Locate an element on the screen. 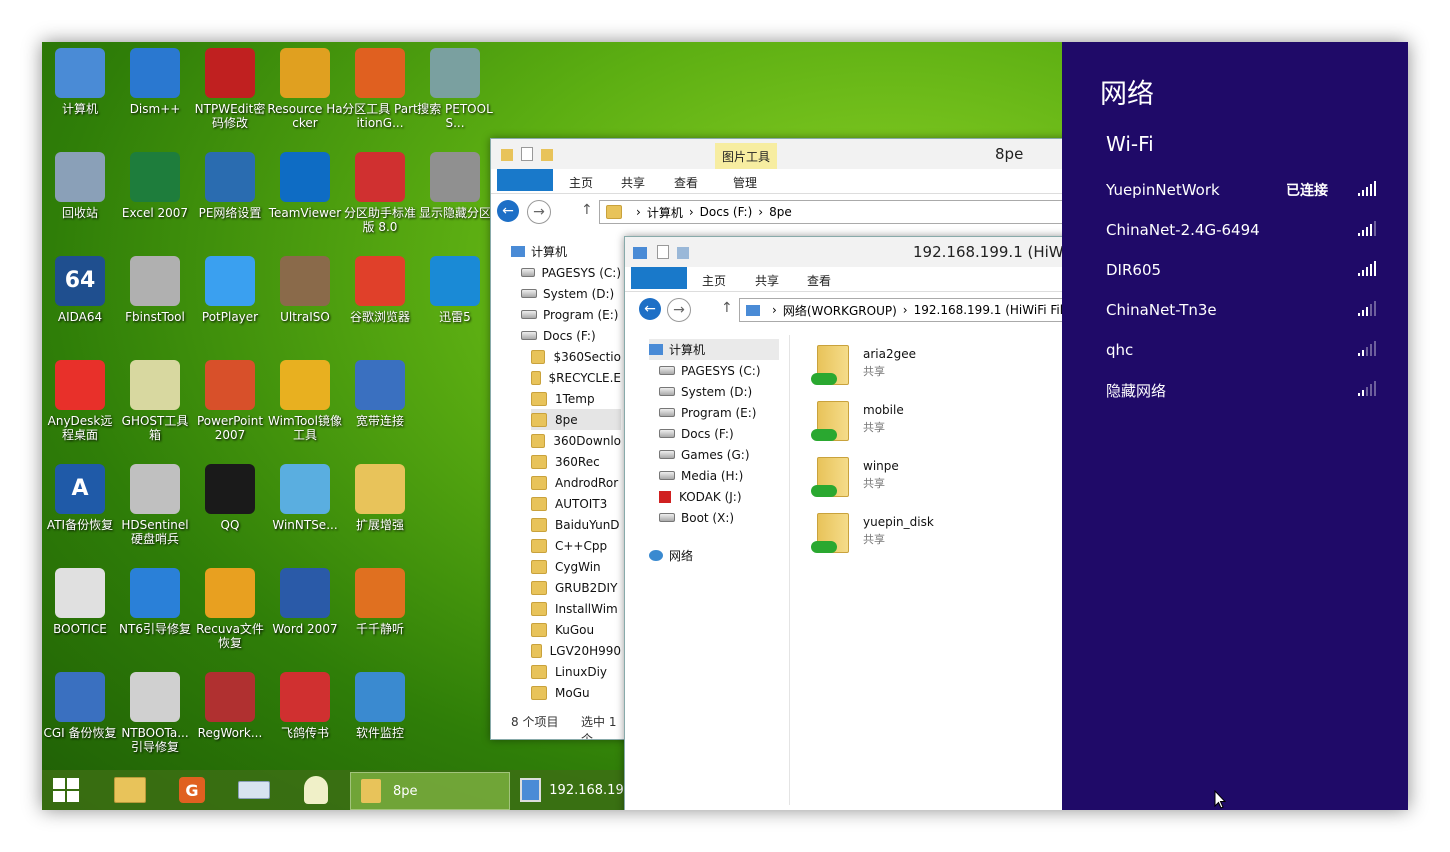  nav-item: 360Rec is located at coordinates (576, 461).